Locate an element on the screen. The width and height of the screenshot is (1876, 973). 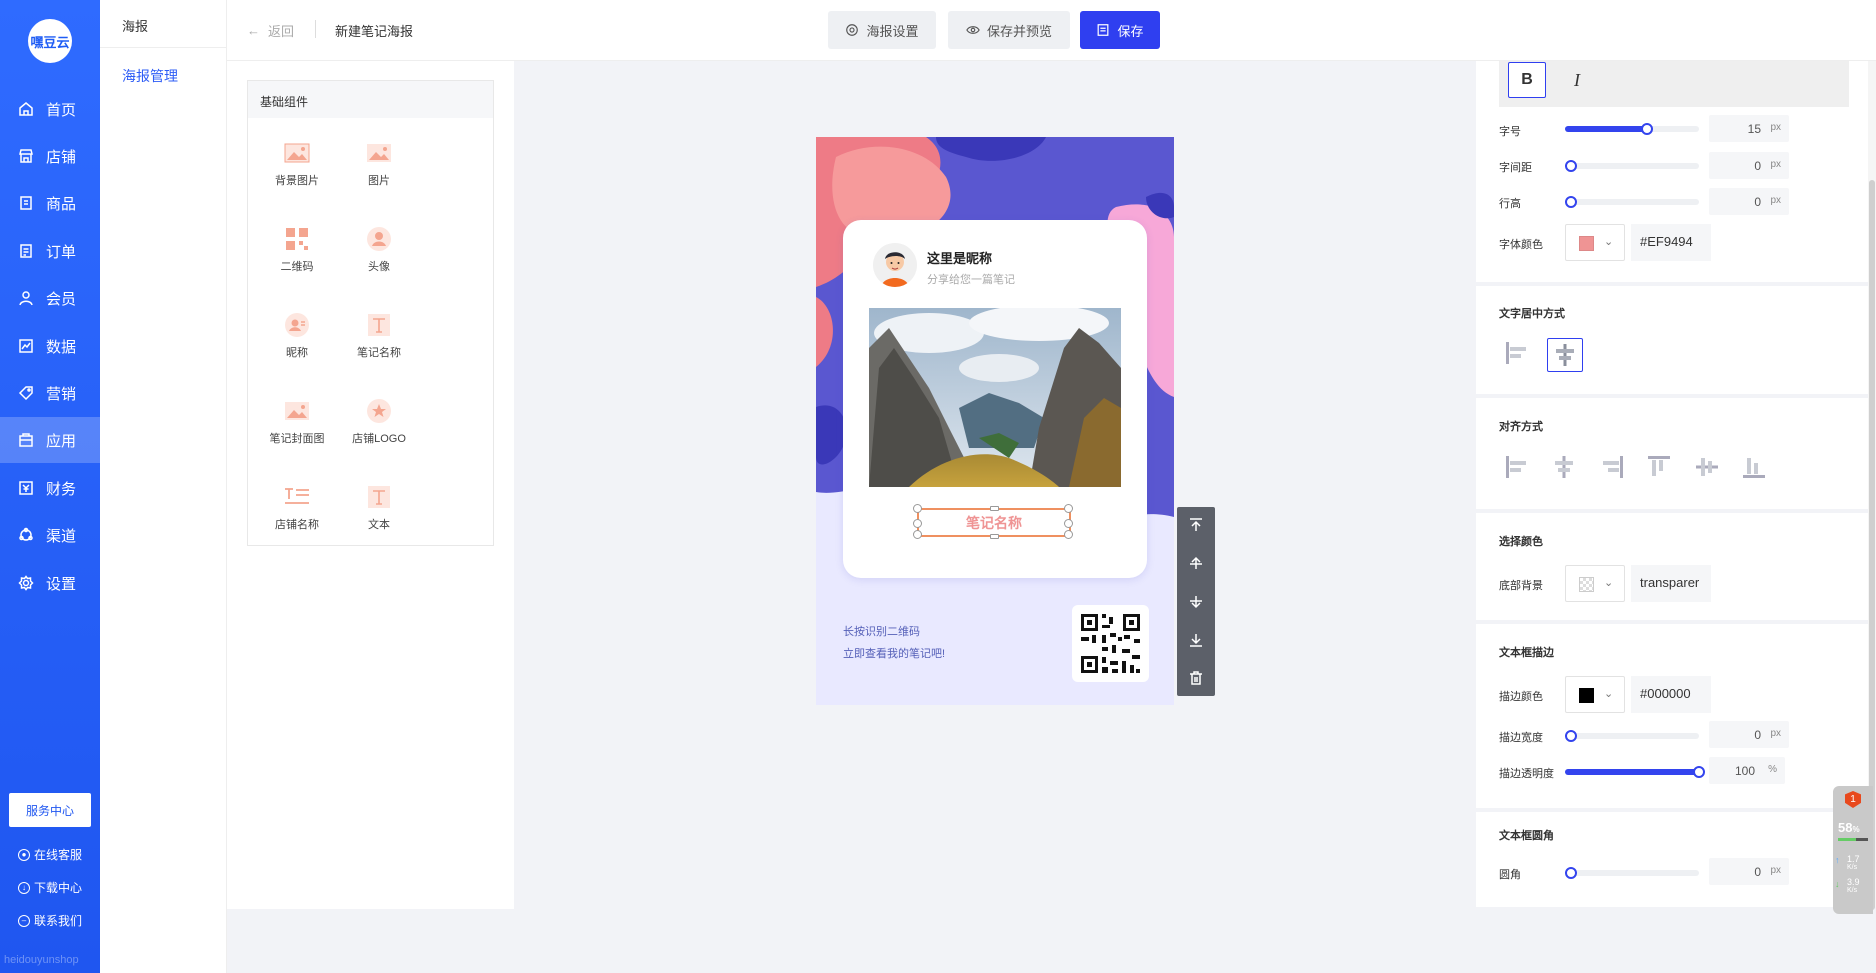
align-center-icon is located at coordinates (1565, 355).